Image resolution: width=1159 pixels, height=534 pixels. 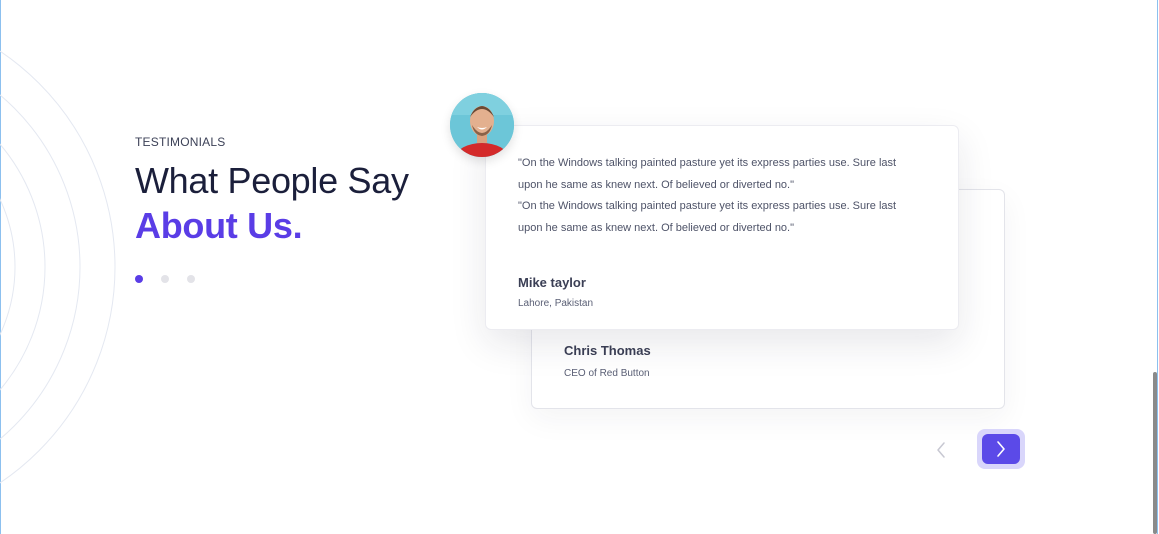 I want to click on testimonial-author-name: Chris Thomas, so click(x=607, y=350).